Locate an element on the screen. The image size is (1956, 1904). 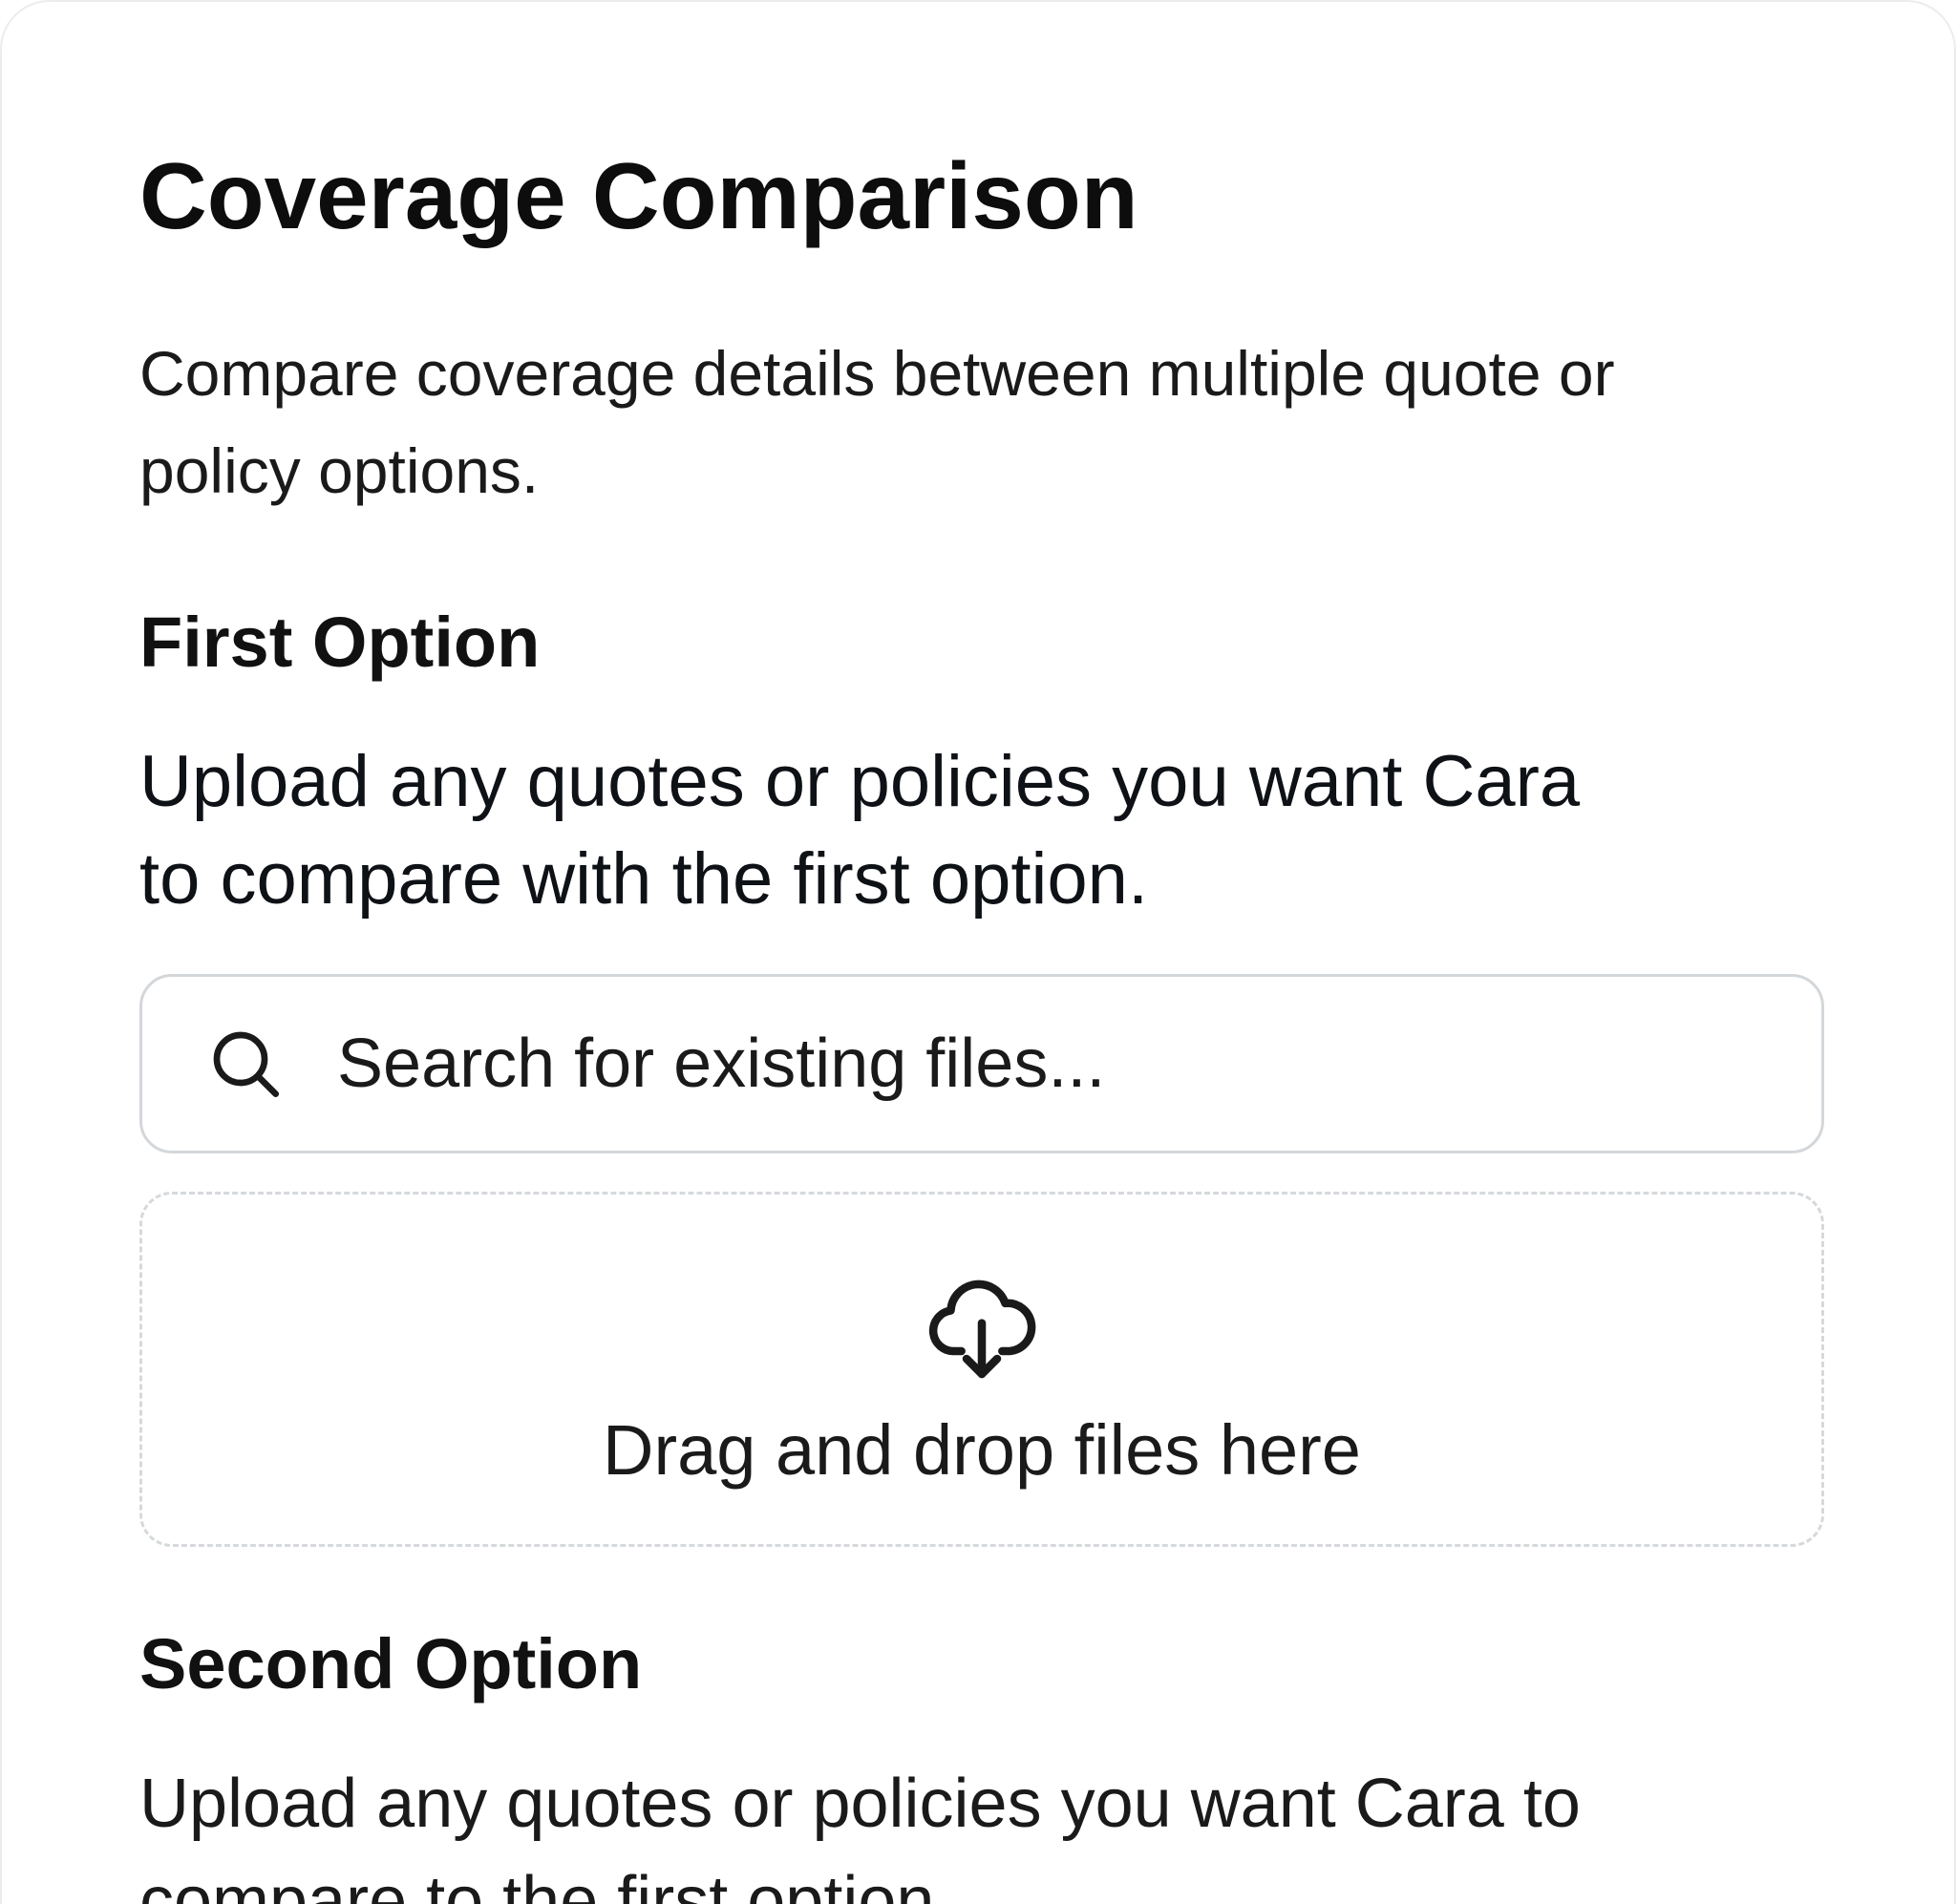
first-option-heading: First Option is located at coordinates (340, 642).